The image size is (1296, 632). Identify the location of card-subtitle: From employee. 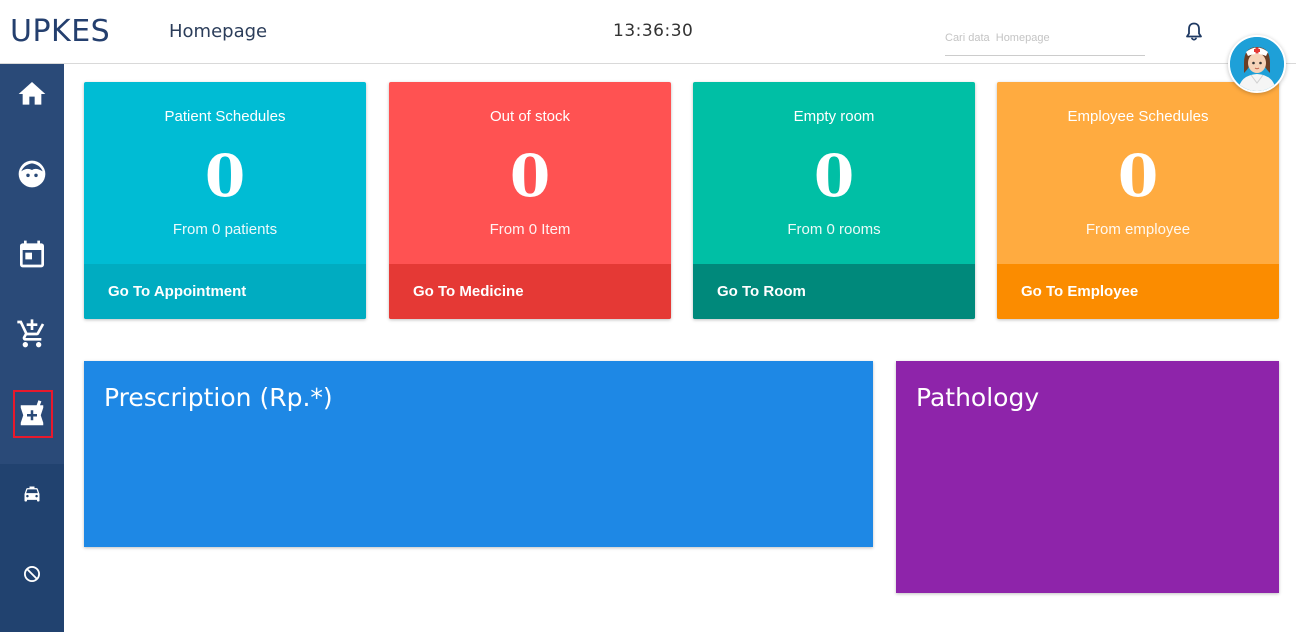
(1138, 229).